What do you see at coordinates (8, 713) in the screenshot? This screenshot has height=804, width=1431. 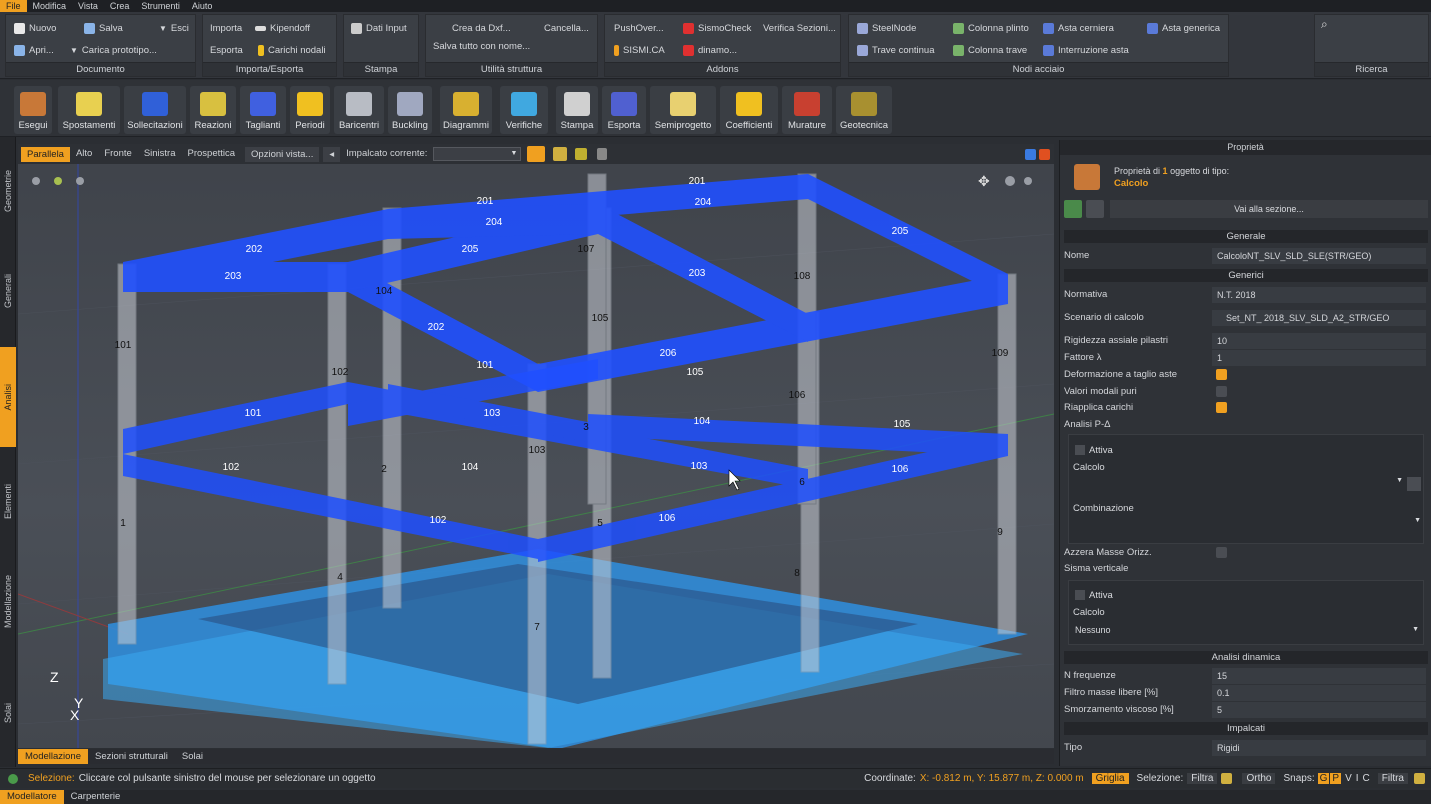 I see `tab-solai: Solai` at bounding box center [8, 713].